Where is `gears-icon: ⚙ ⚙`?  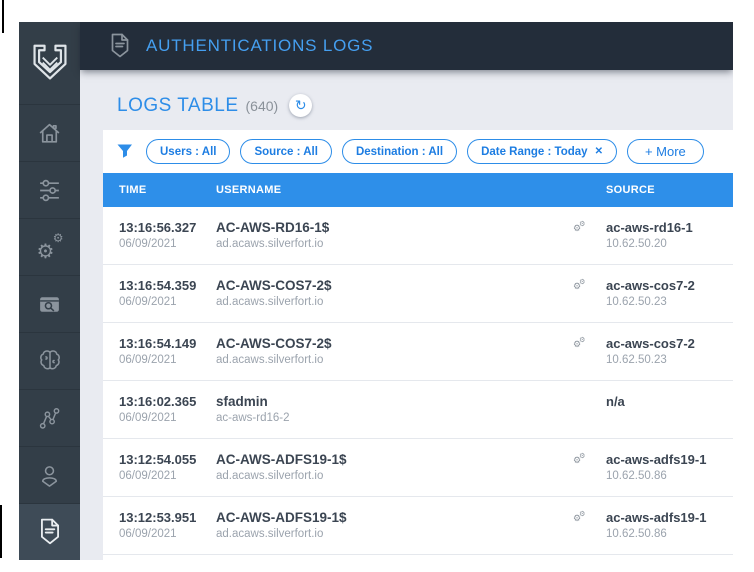 gears-icon: ⚙ ⚙ is located at coordinates (50, 247).